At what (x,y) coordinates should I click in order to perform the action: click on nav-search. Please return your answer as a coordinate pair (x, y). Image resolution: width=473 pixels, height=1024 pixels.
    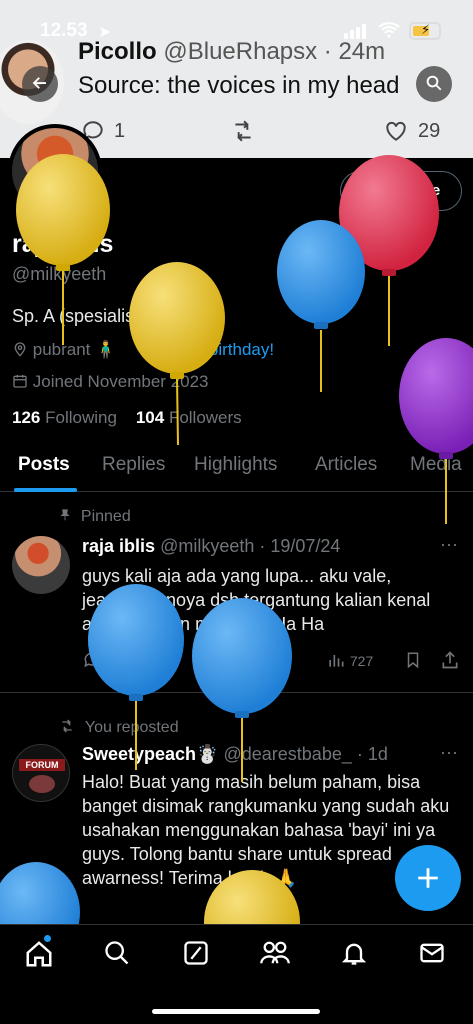
    Looking at the image, I should click on (119, 955).